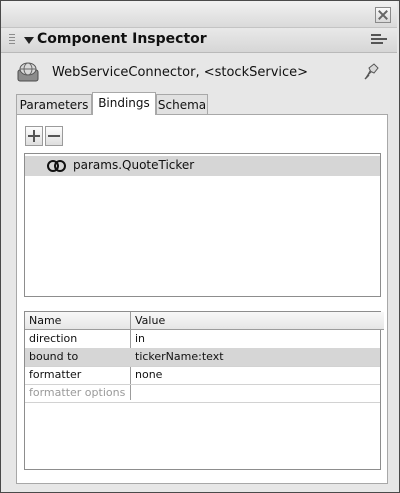 This screenshot has height=493, width=400. Describe the element at coordinates (29, 40) in the screenshot. I see `collapse-arrow-icon` at that location.